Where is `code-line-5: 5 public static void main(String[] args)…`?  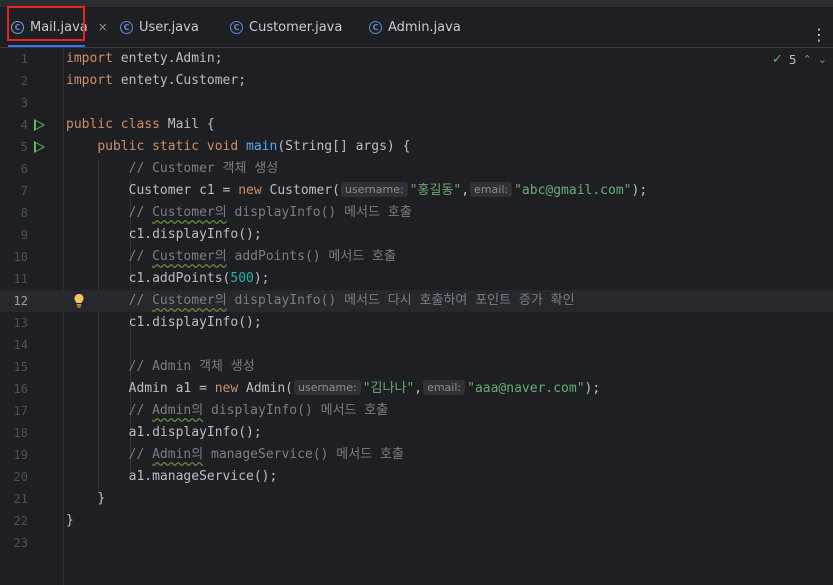 code-line-5: 5 public static void main(String[] args)… is located at coordinates (416, 147).